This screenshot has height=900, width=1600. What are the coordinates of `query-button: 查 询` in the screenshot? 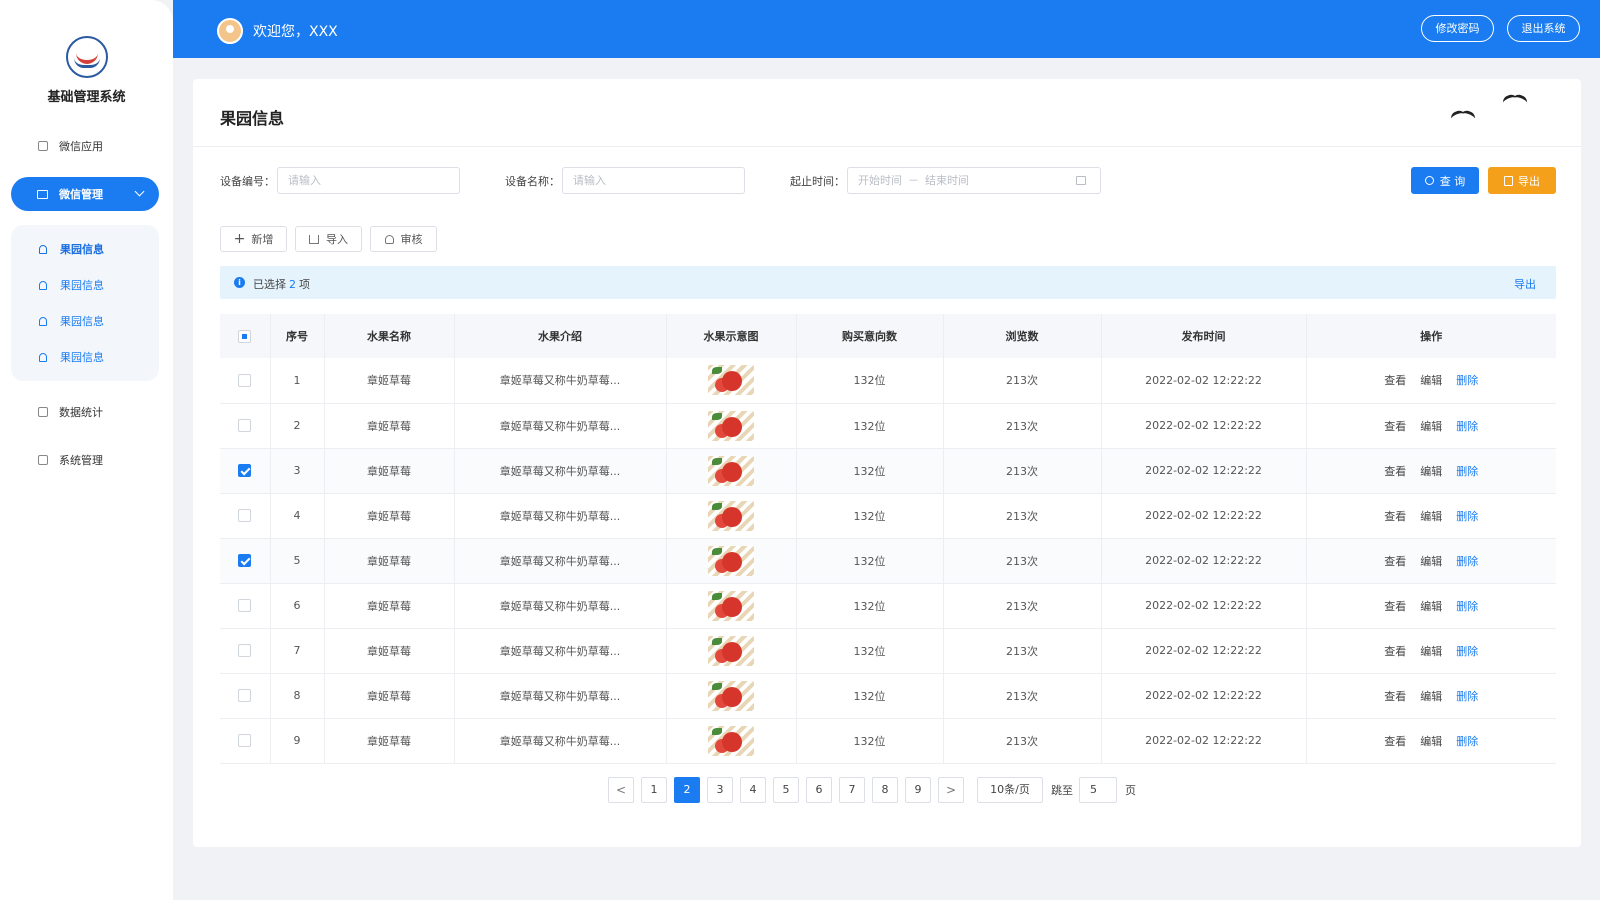 It's located at (1445, 180).